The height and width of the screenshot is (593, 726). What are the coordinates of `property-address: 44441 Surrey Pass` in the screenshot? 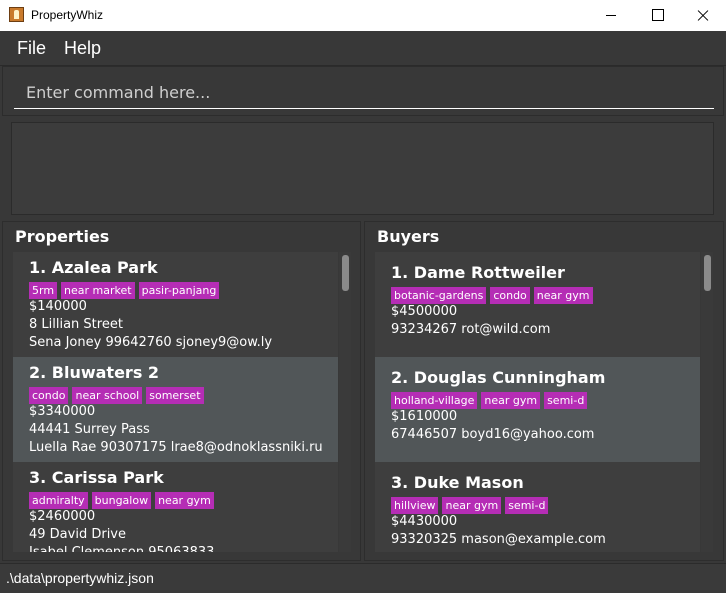 It's located at (89, 429).